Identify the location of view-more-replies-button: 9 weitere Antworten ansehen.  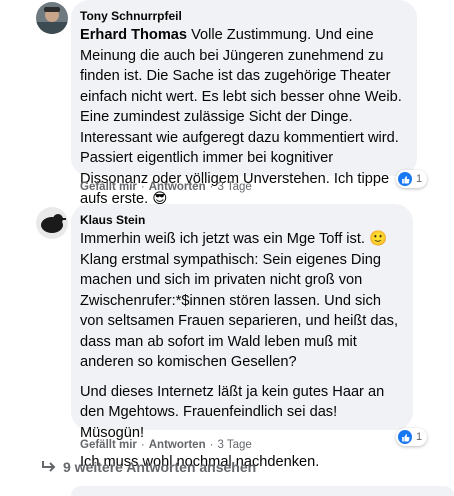
(148, 467).